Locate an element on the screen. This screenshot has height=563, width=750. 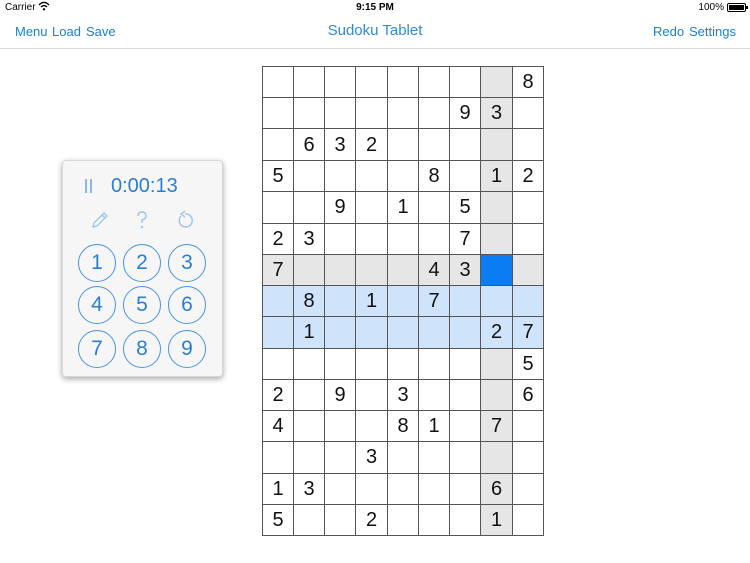
numpad-5: 5 is located at coordinates (142, 305).